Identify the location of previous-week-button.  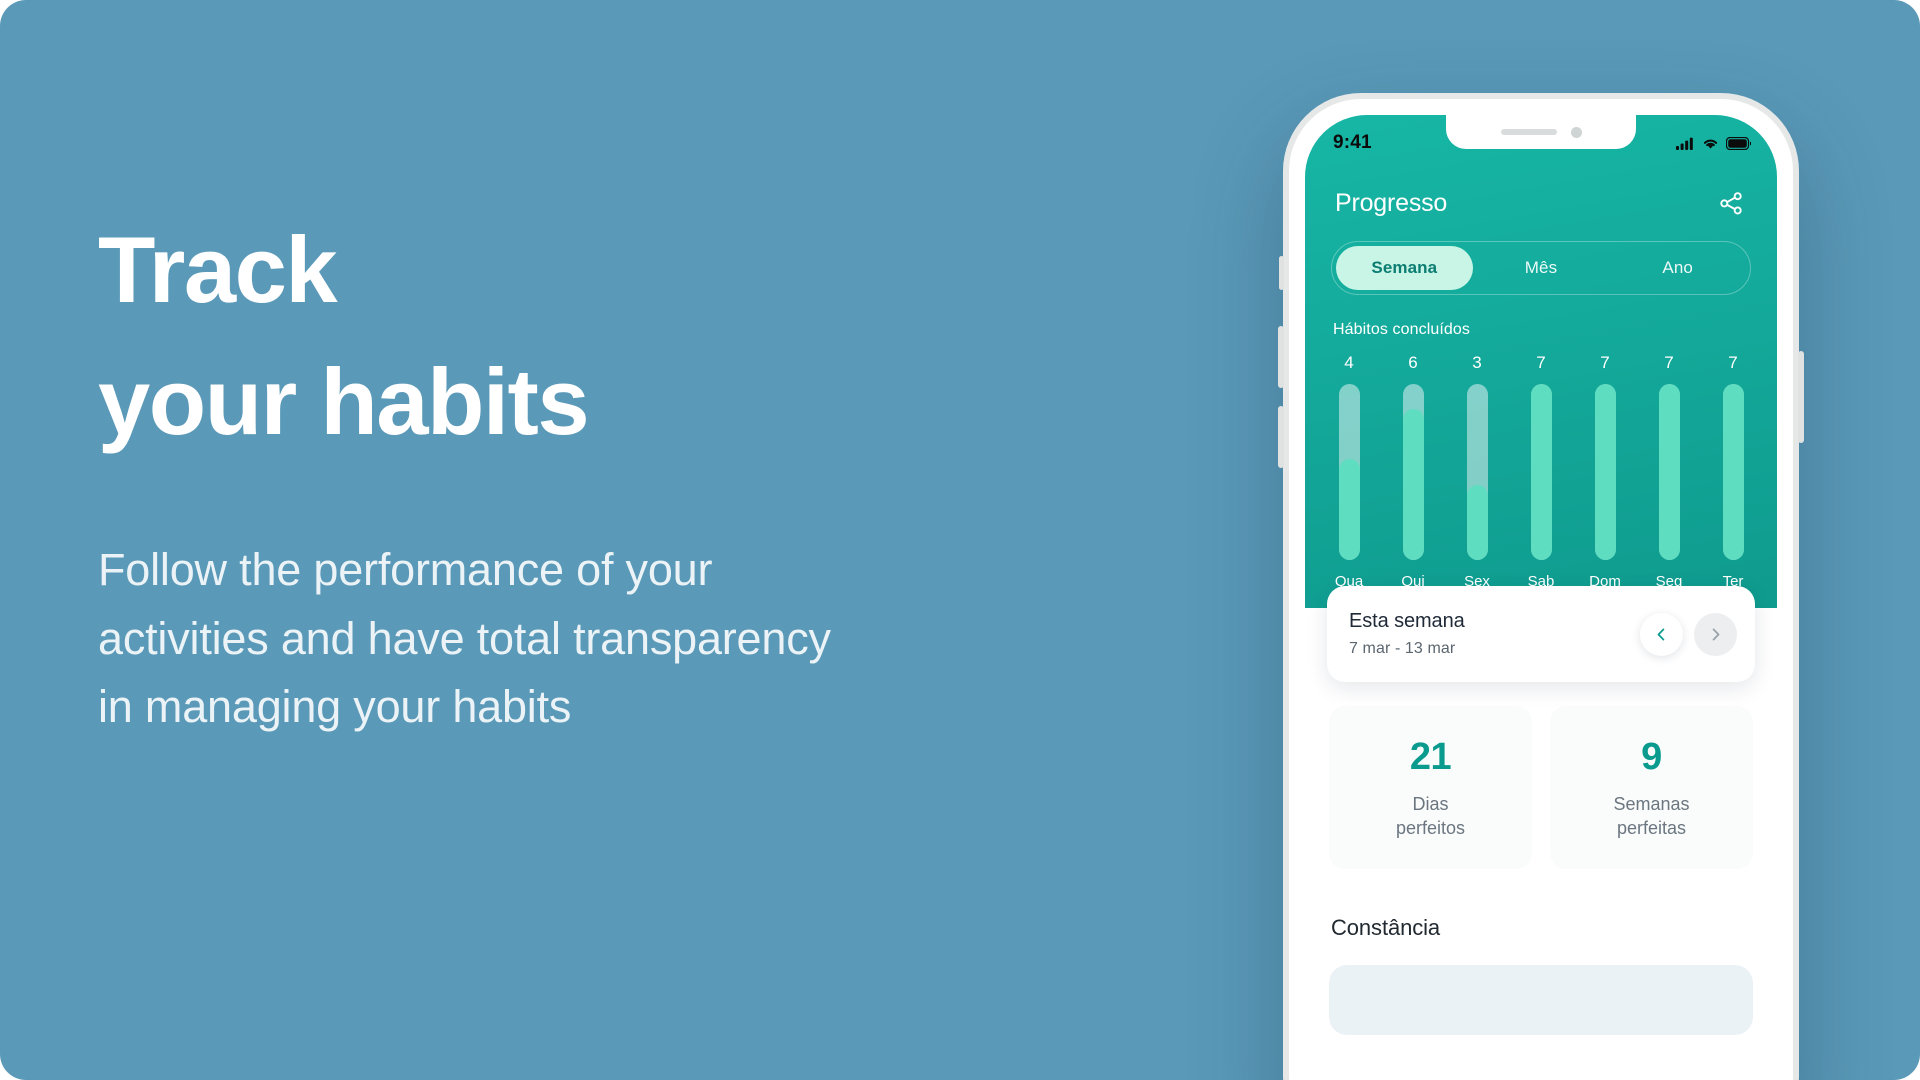
(1661, 634).